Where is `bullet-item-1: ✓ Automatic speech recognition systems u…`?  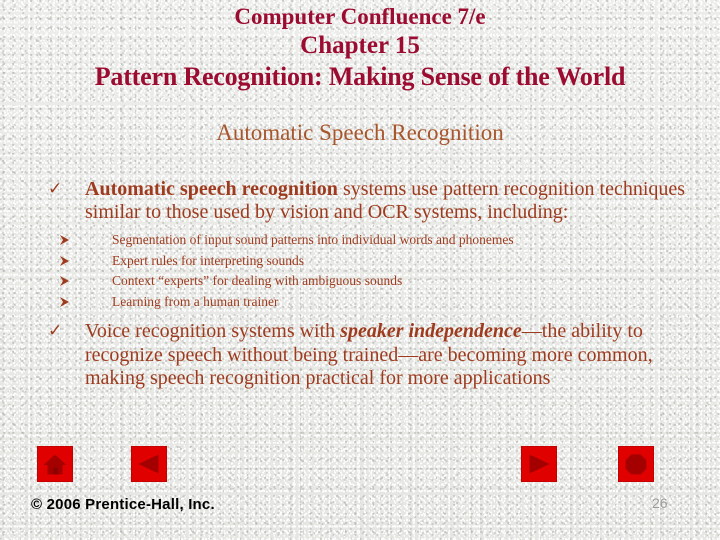 bullet-item-1: ✓ Automatic speech recognition systems u… is located at coordinates (360, 201).